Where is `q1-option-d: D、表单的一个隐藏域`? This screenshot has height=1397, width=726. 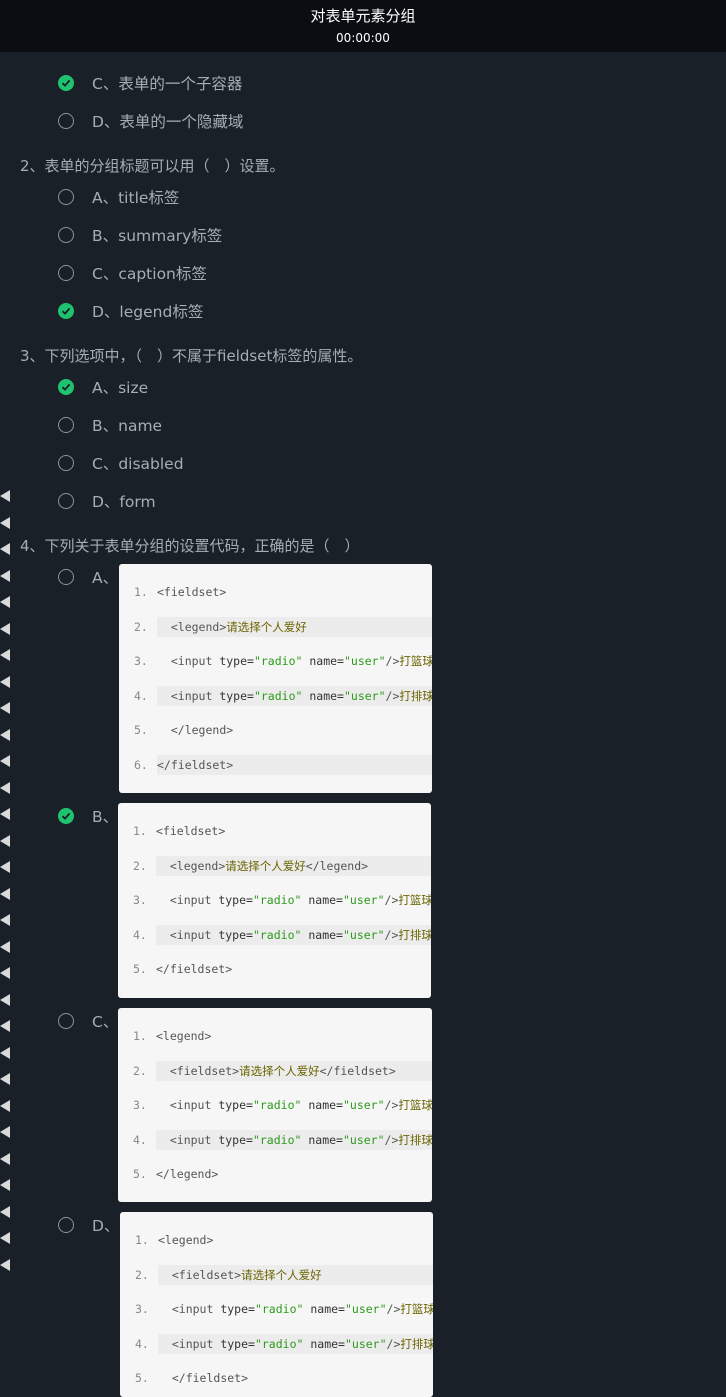
q1-option-d: D、表单的一个隐藏域 is located at coordinates (258, 122).